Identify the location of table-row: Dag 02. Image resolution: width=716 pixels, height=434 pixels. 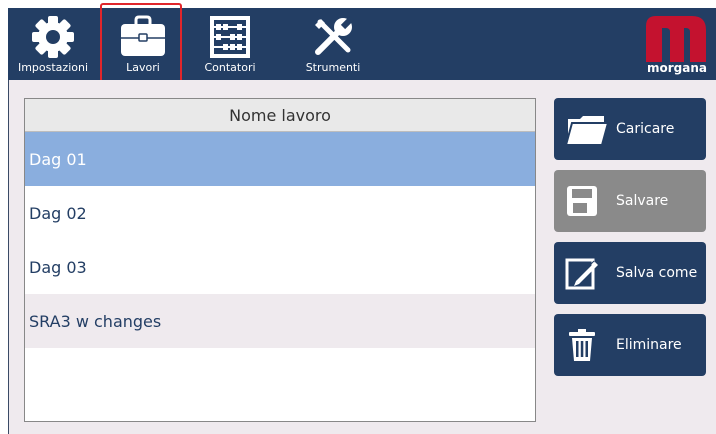
(280, 213).